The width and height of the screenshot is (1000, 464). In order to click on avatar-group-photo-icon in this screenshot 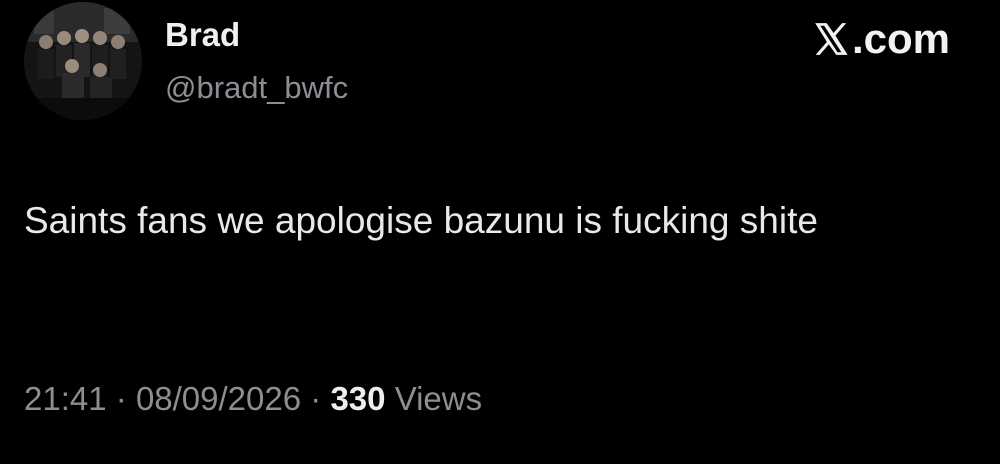, I will do `click(83, 61)`.